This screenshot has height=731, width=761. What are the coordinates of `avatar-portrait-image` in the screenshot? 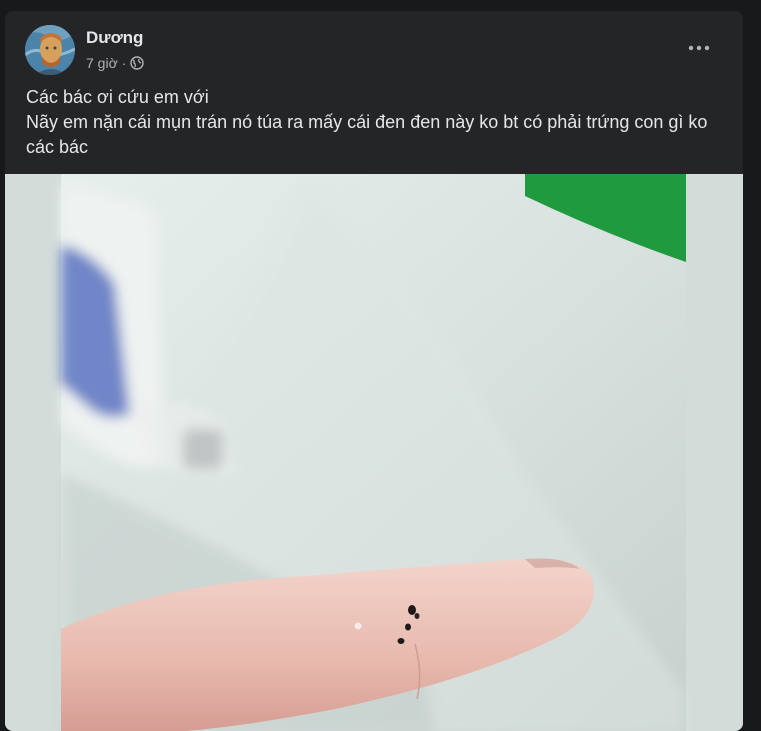 It's located at (50, 50).